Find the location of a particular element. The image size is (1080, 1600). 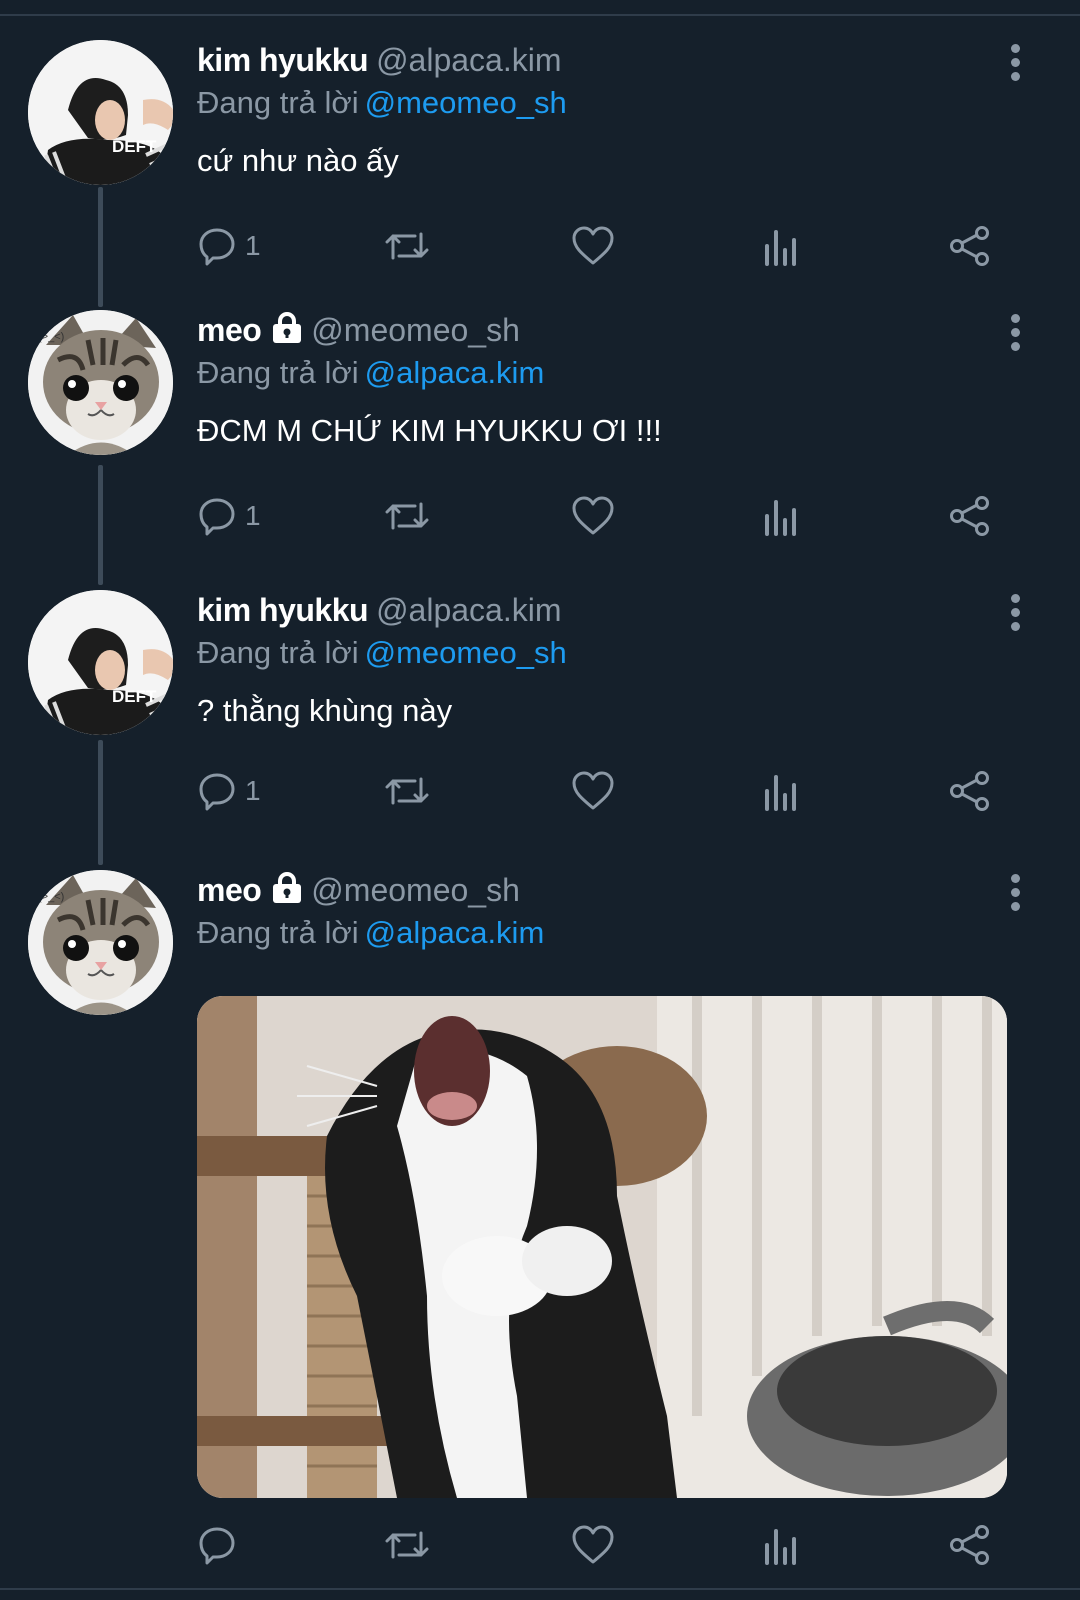

tweet-text: ? thằng khùng này is located at coordinates (325, 710).